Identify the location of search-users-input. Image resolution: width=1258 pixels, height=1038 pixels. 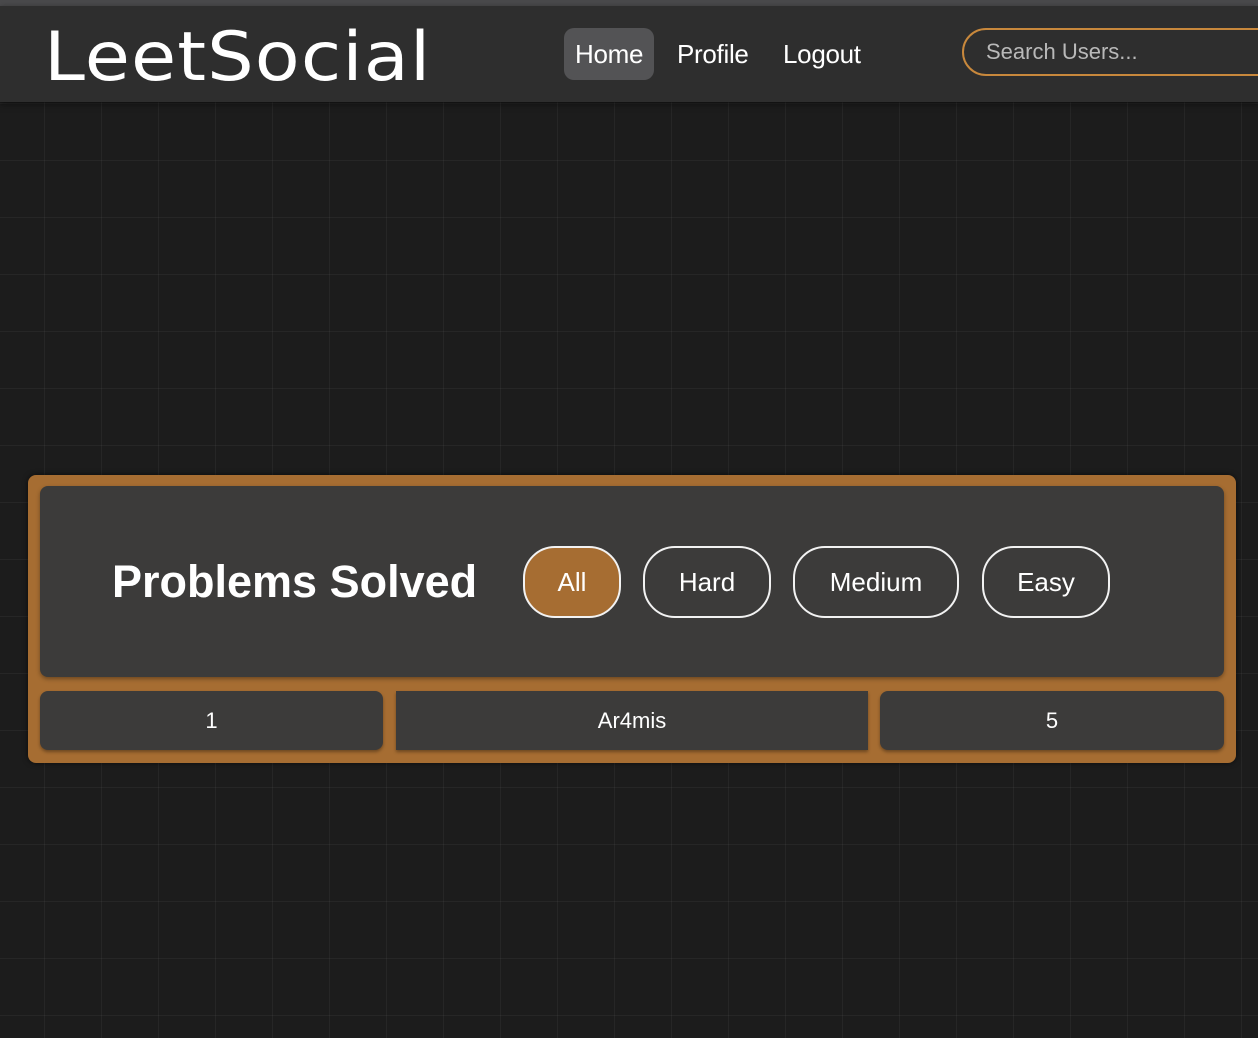
(1110, 52).